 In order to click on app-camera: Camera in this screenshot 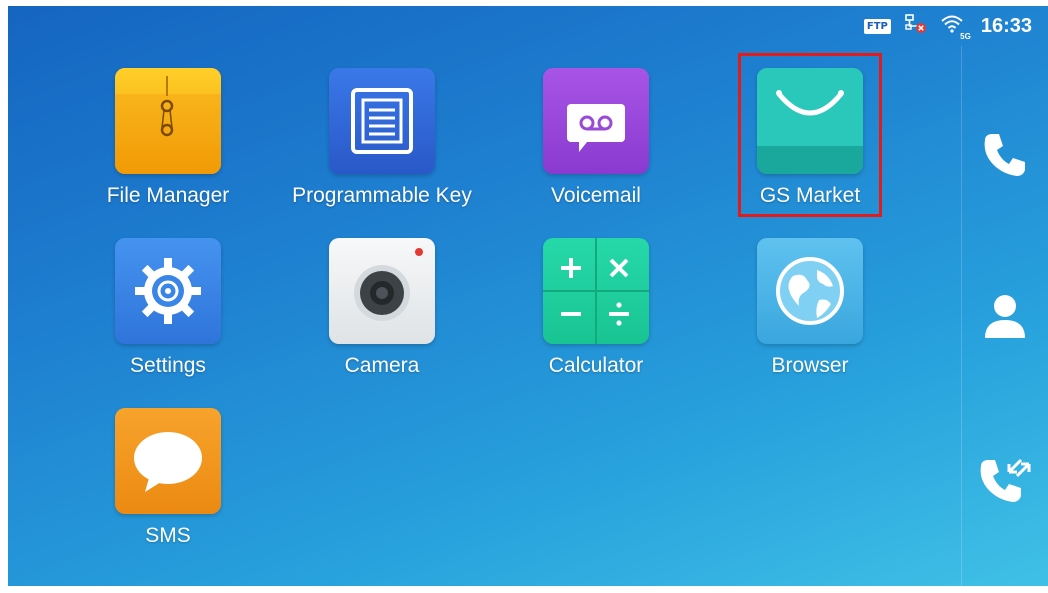, I will do `click(382, 308)`.